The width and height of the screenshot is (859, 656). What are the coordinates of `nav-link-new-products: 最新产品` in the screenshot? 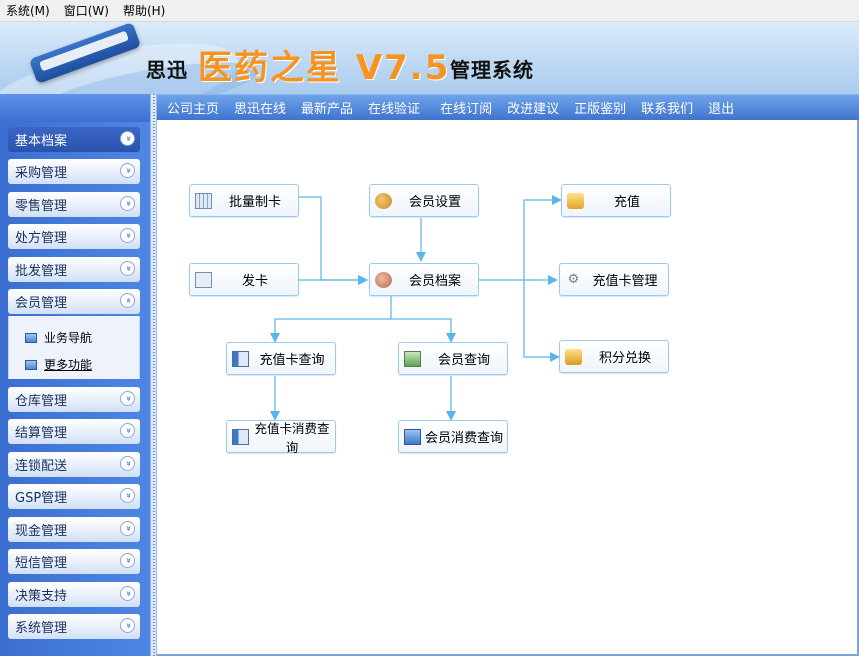 It's located at (327, 107).